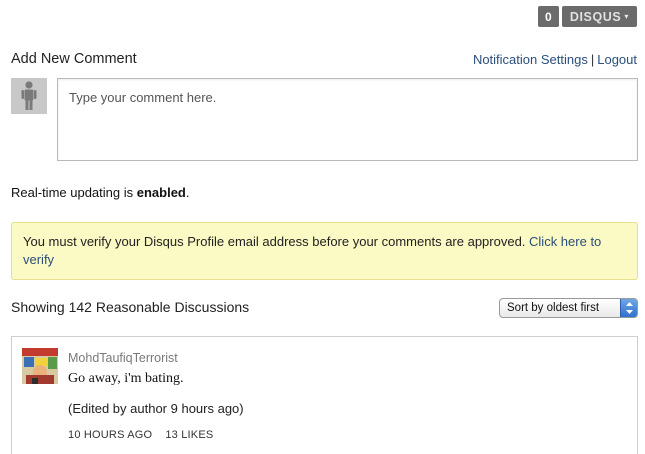  What do you see at coordinates (130, 307) in the screenshot?
I see `discussion-count: Showing 142 Reasonable Discussions` at bounding box center [130, 307].